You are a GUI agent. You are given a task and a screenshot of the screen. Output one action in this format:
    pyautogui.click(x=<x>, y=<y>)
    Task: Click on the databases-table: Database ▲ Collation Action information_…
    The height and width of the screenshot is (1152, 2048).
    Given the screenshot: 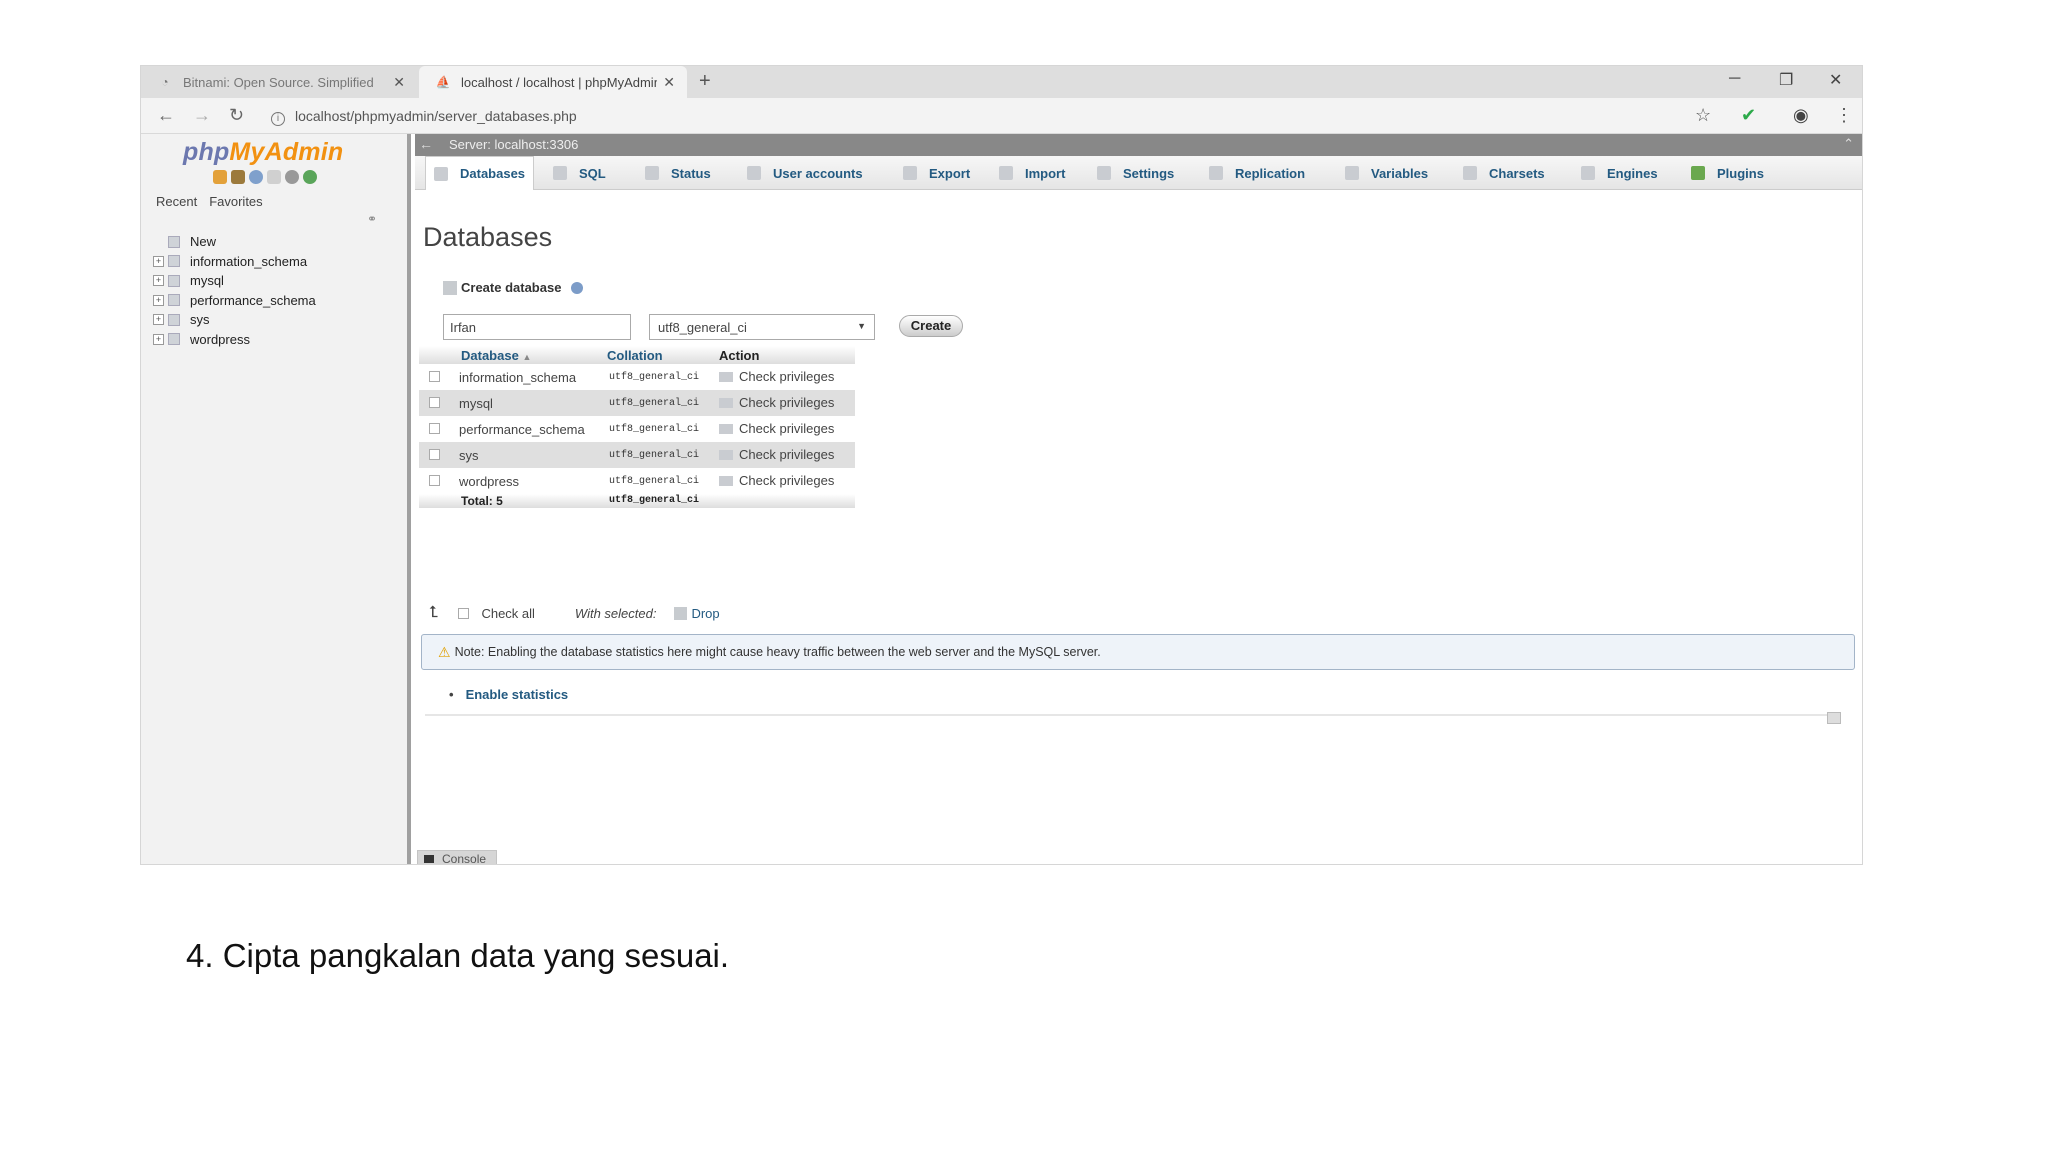 What is the action you would take?
    pyautogui.click(x=637, y=427)
    